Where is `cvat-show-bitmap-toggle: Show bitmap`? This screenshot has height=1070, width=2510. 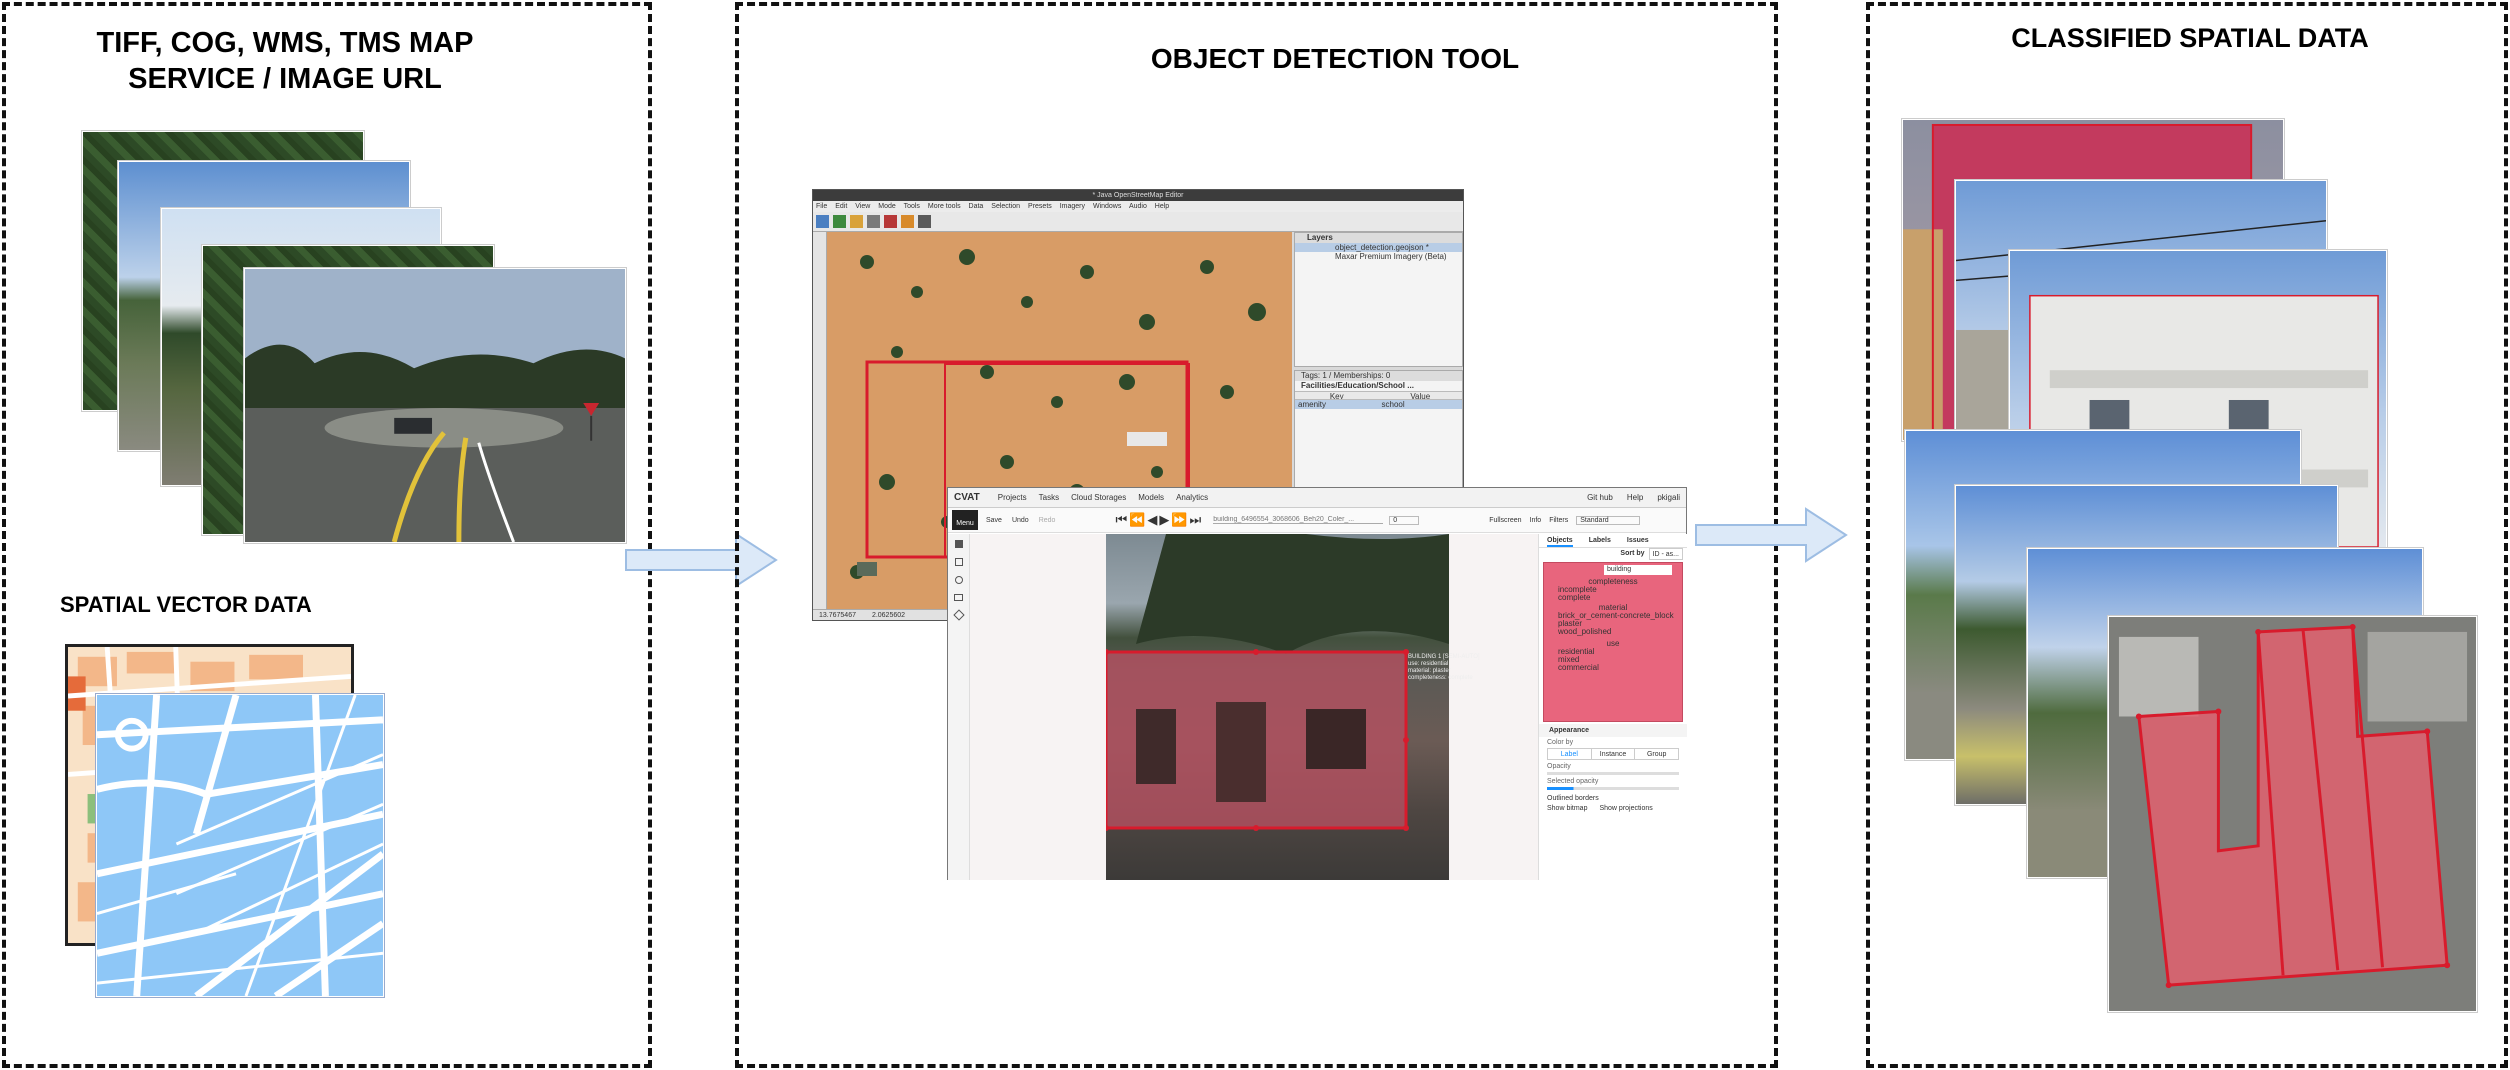 cvat-show-bitmap-toggle: Show bitmap is located at coordinates (1567, 808).